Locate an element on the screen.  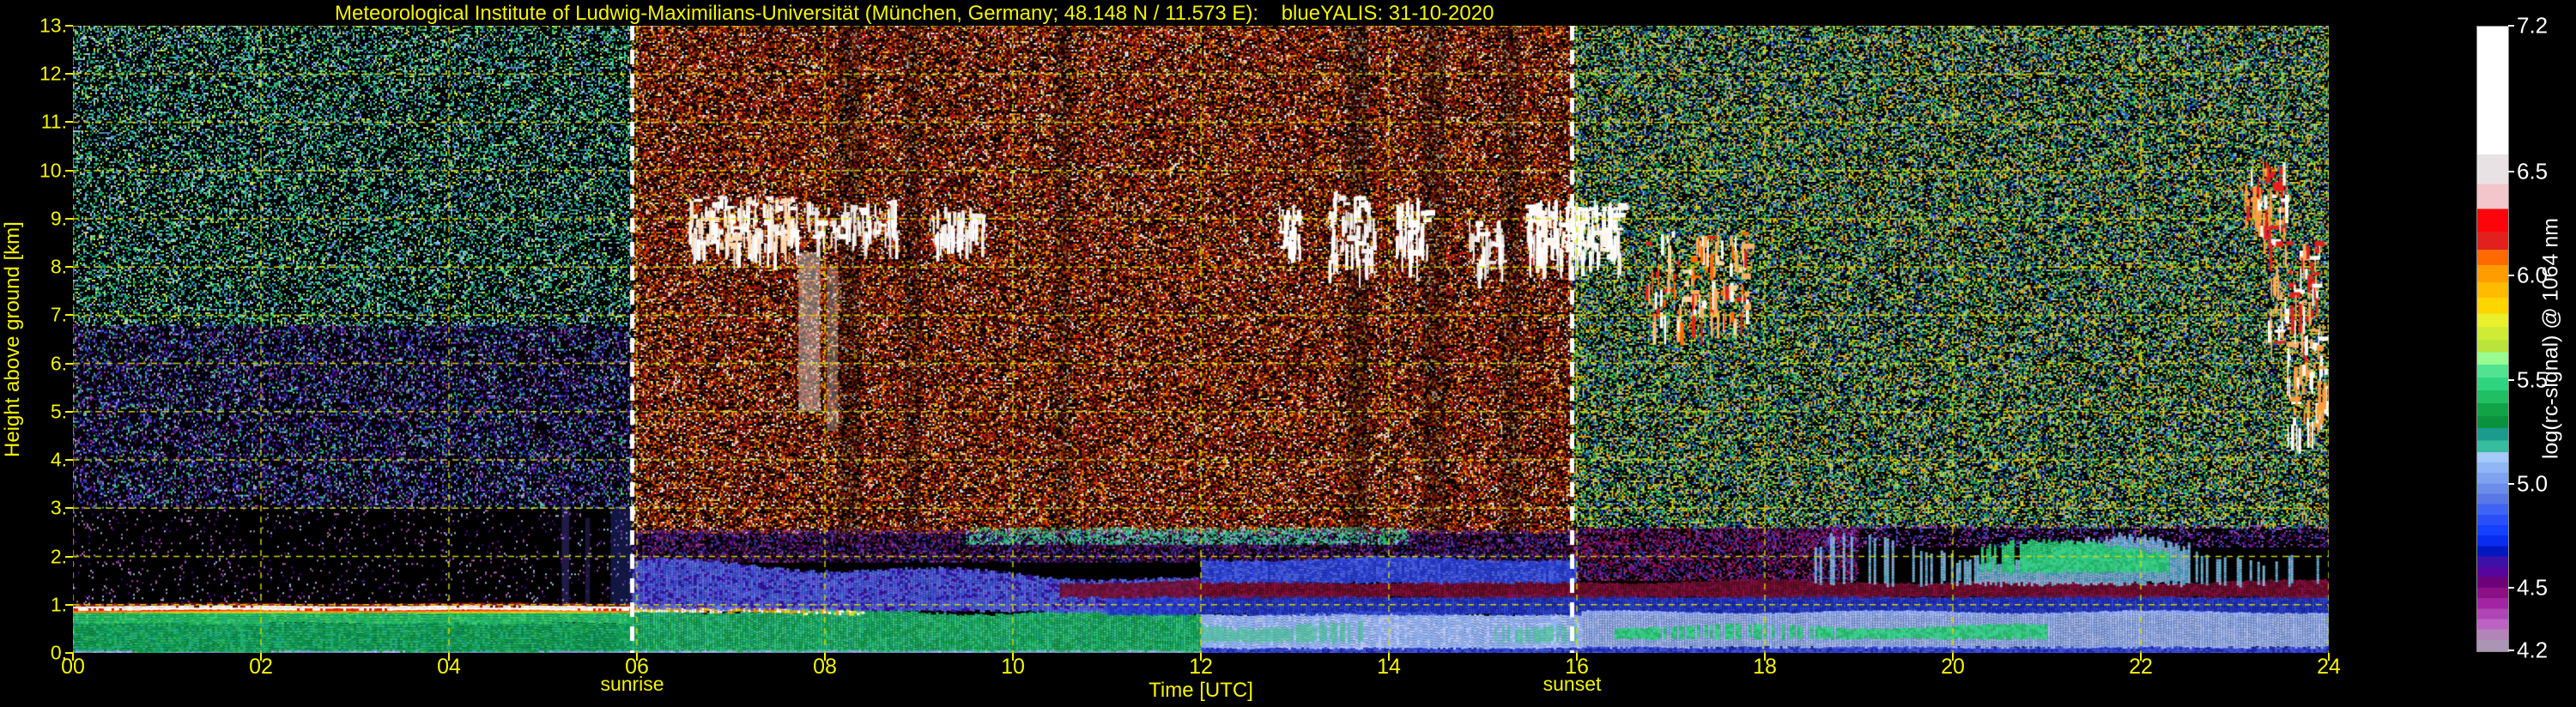
colorbar is located at coordinates (2492, 339).